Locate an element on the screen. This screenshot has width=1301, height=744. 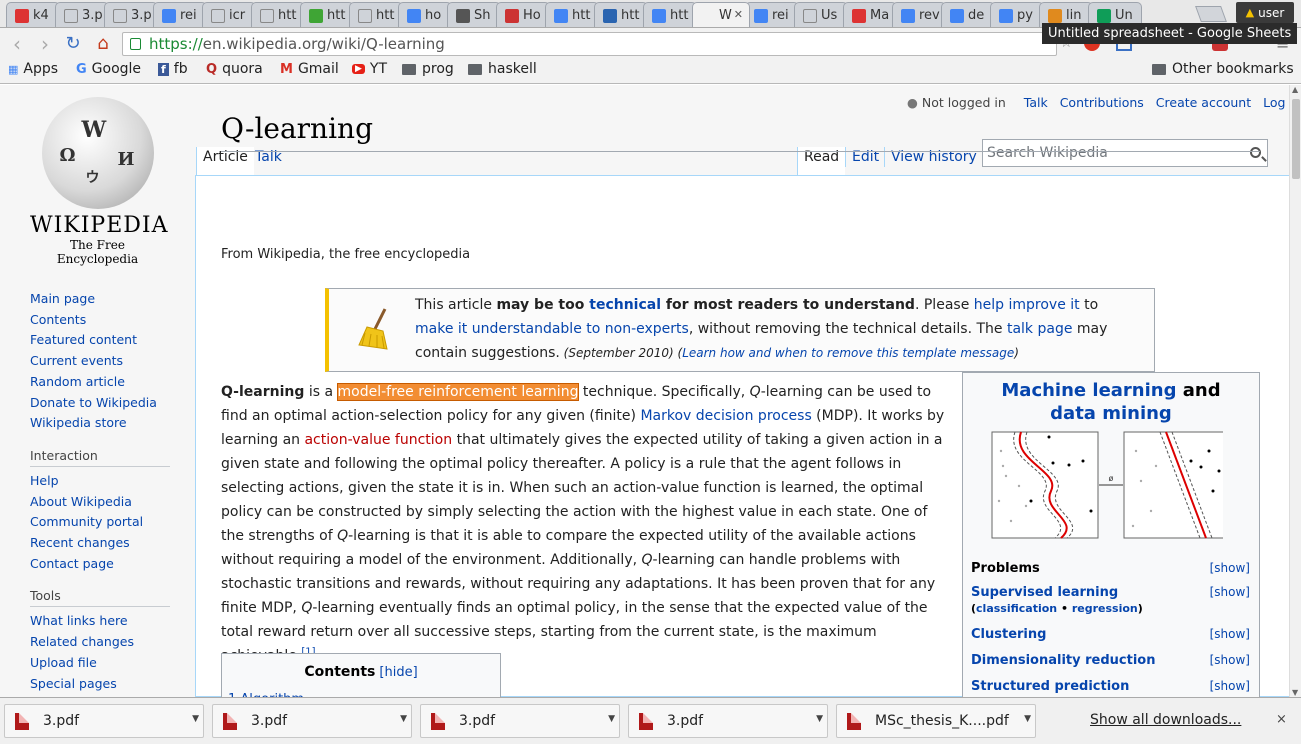
sidebar-nav-link: Current events is located at coordinates (100, 361).